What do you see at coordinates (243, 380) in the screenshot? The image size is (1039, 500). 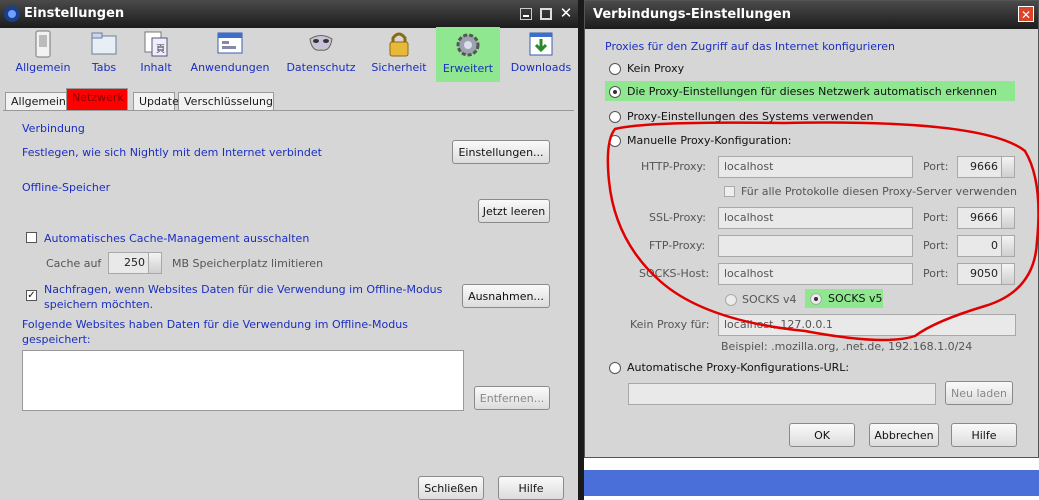 I see `offline-sites-list` at bounding box center [243, 380].